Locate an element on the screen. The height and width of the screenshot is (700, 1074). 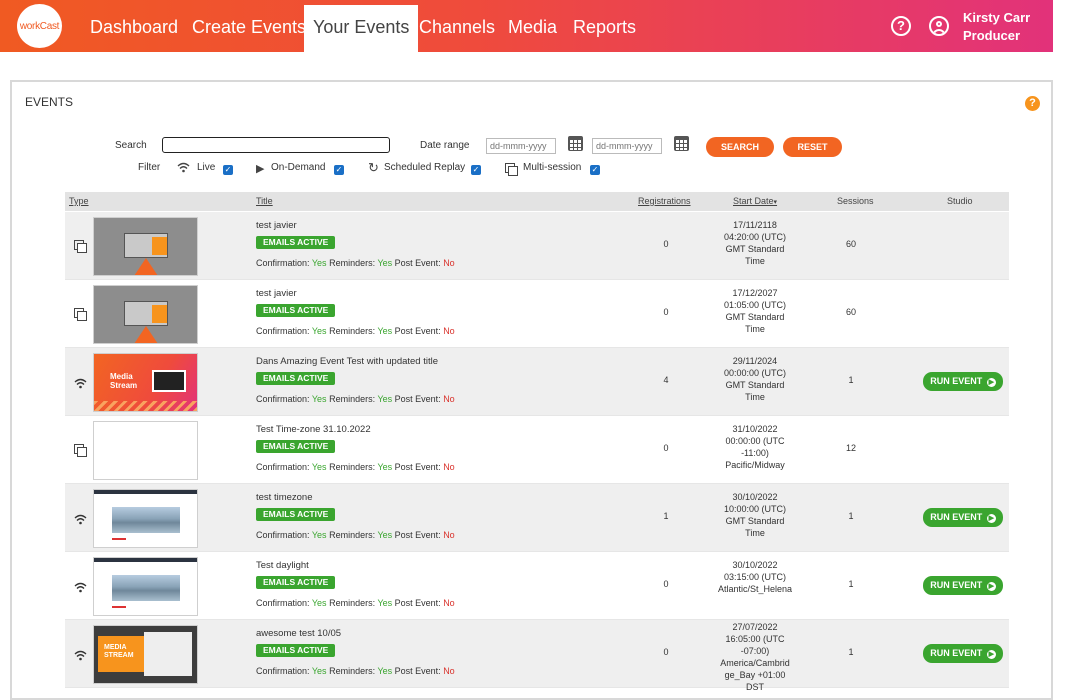
nav-reports: Reports is located at coordinates (604, 26).